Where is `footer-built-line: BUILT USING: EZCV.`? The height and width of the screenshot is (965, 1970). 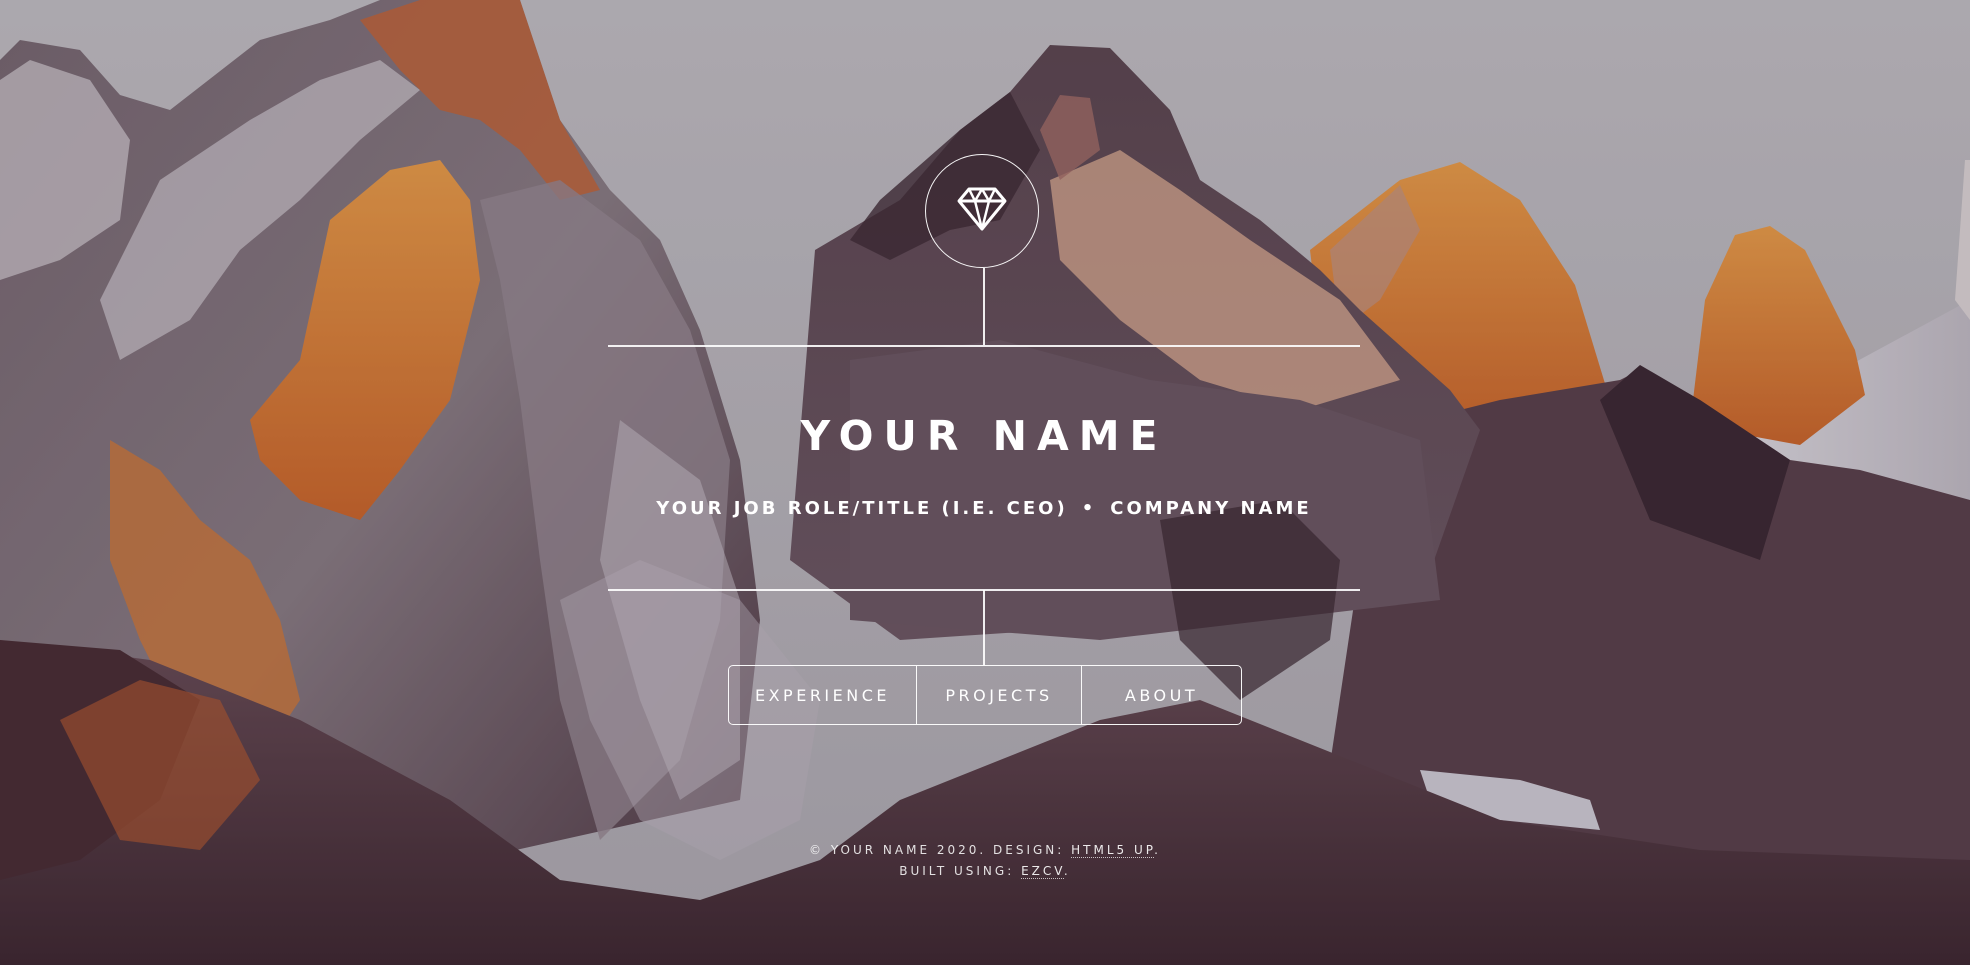 footer-built-line: BUILT USING: EZCV. is located at coordinates (985, 871).